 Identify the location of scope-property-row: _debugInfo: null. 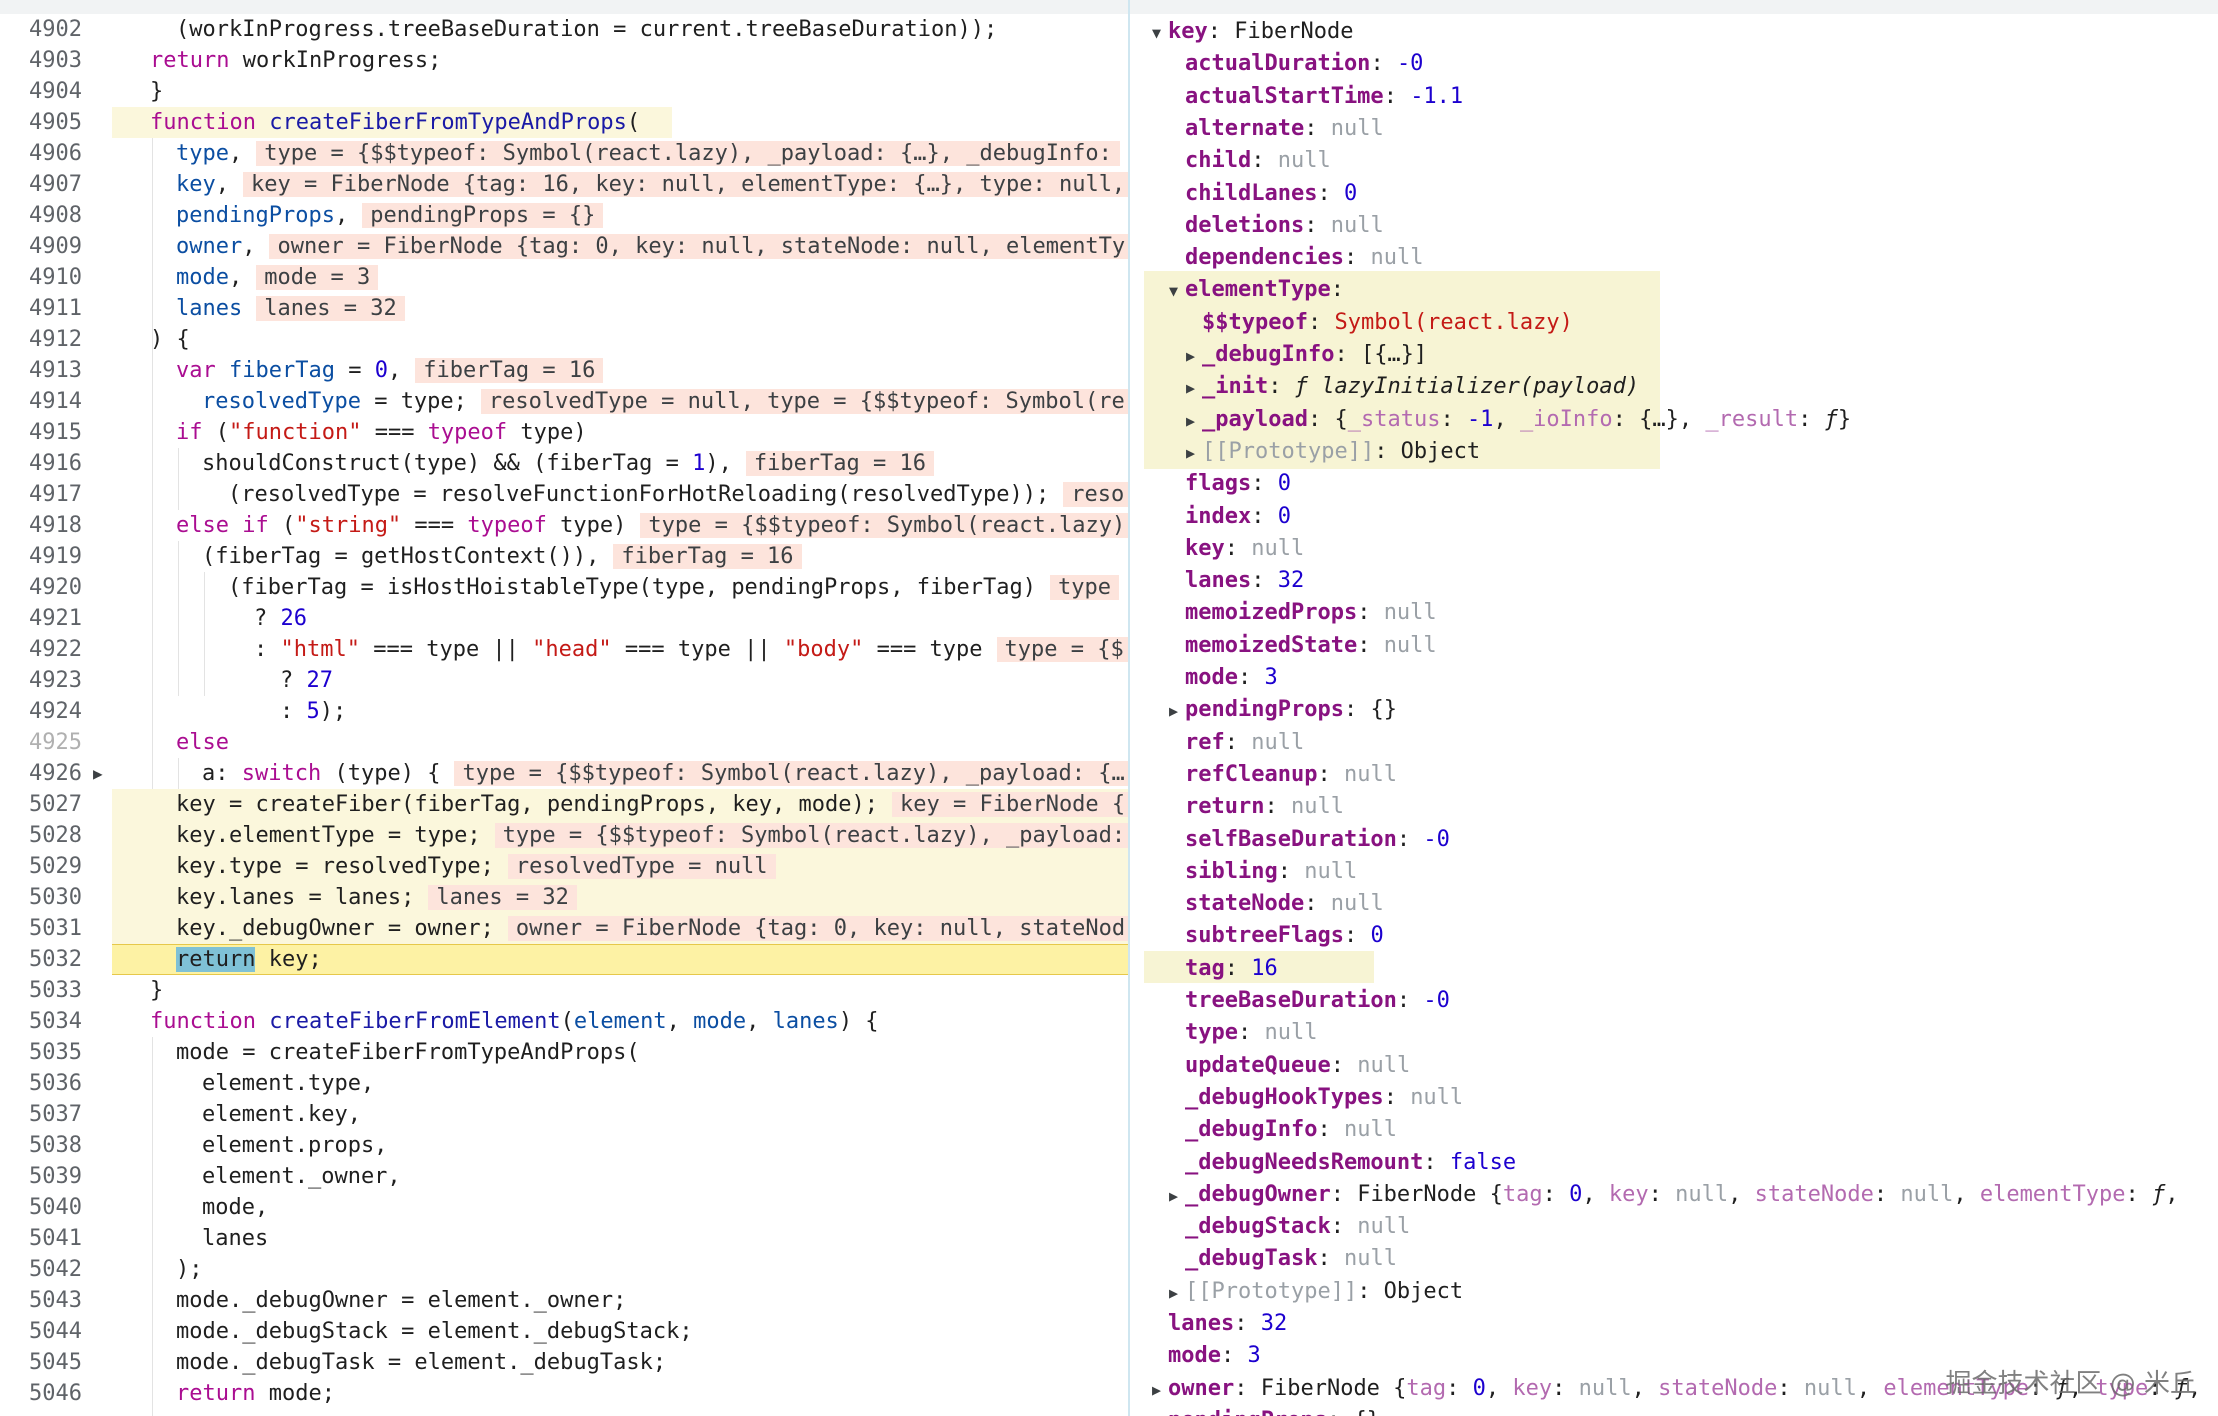
(1283, 1130).